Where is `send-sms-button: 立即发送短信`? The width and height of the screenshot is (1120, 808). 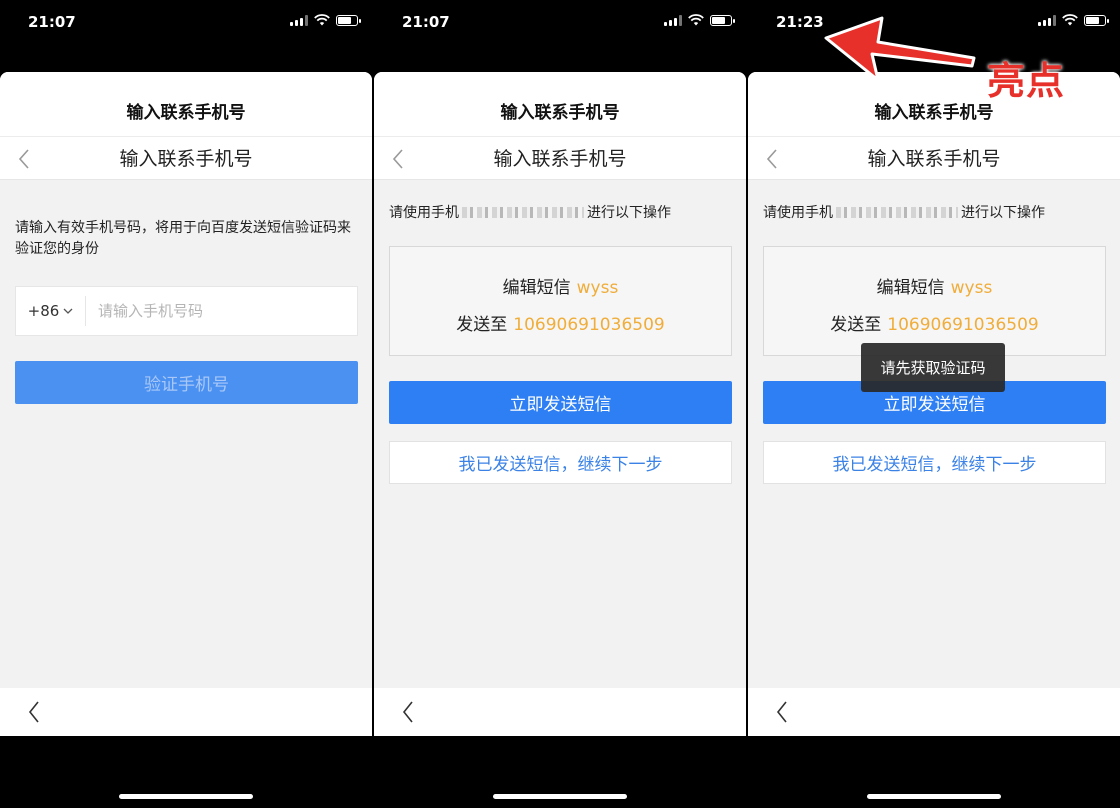
send-sms-button: 立即发送短信 is located at coordinates (560, 402).